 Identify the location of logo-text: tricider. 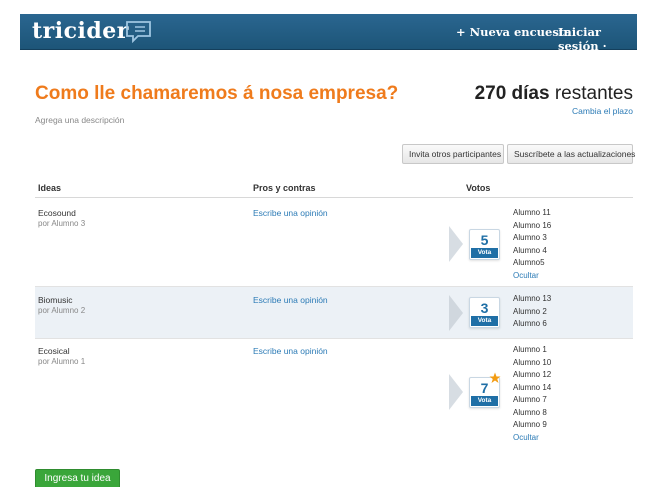
(80, 31).